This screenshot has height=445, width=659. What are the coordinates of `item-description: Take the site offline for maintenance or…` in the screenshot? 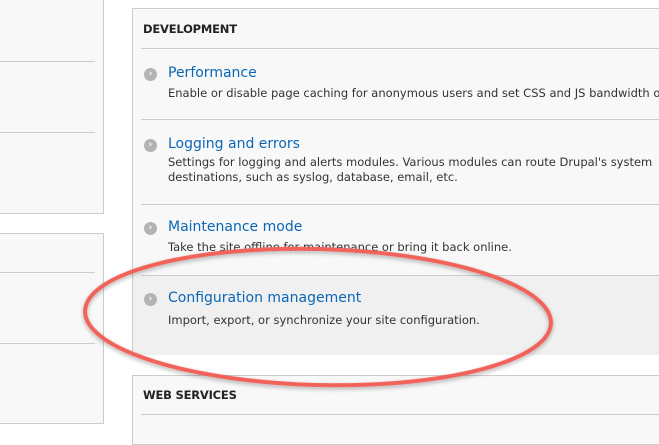 It's located at (340, 247).